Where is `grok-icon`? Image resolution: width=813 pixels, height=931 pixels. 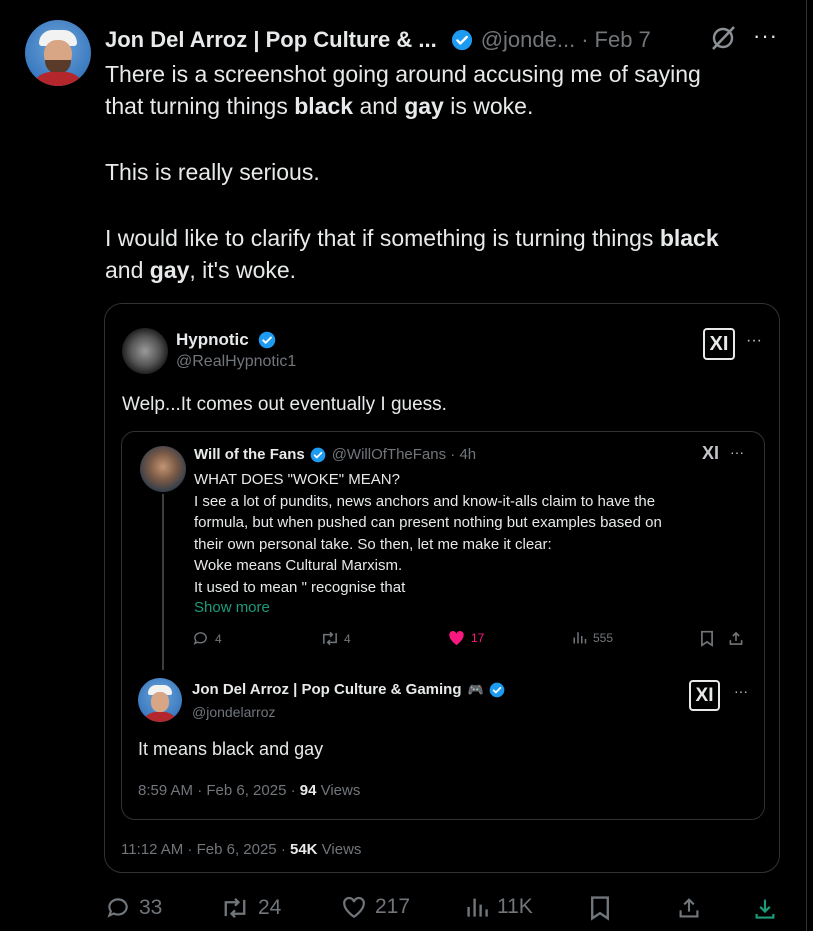
grok-icon is located at coordinates (723, 38).